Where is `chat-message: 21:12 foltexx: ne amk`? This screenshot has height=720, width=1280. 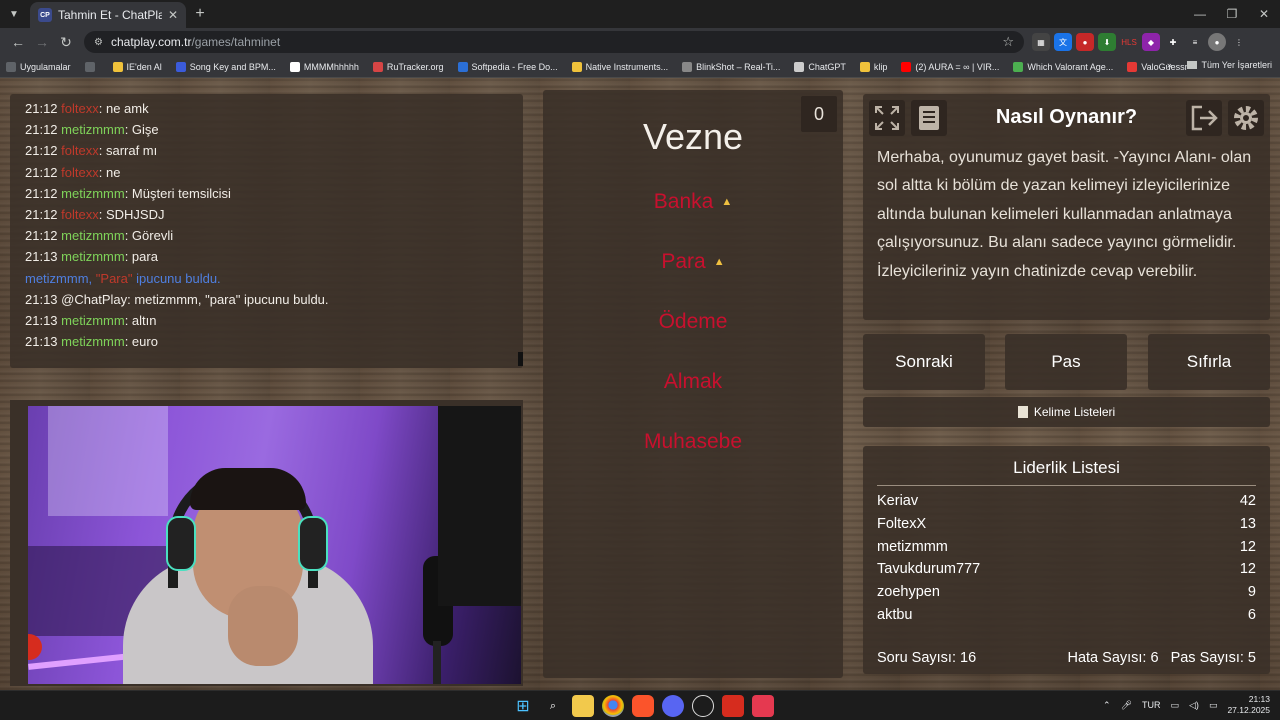 chat-message: 21:12 foltexx: ne amk is located at coordinates (274, 108).